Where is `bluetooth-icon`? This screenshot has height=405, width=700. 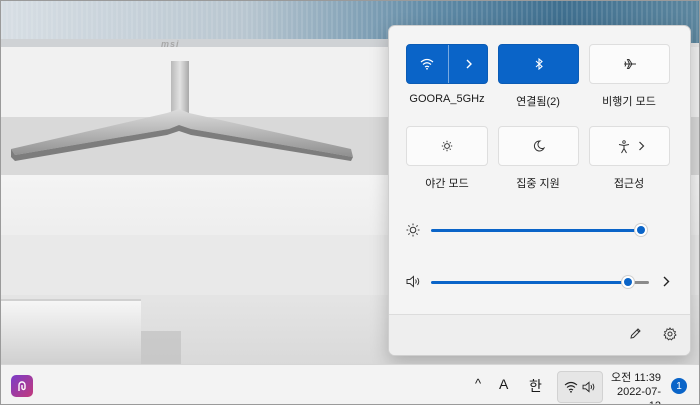
bluetooth-icon is located at coordinates (539, 64).